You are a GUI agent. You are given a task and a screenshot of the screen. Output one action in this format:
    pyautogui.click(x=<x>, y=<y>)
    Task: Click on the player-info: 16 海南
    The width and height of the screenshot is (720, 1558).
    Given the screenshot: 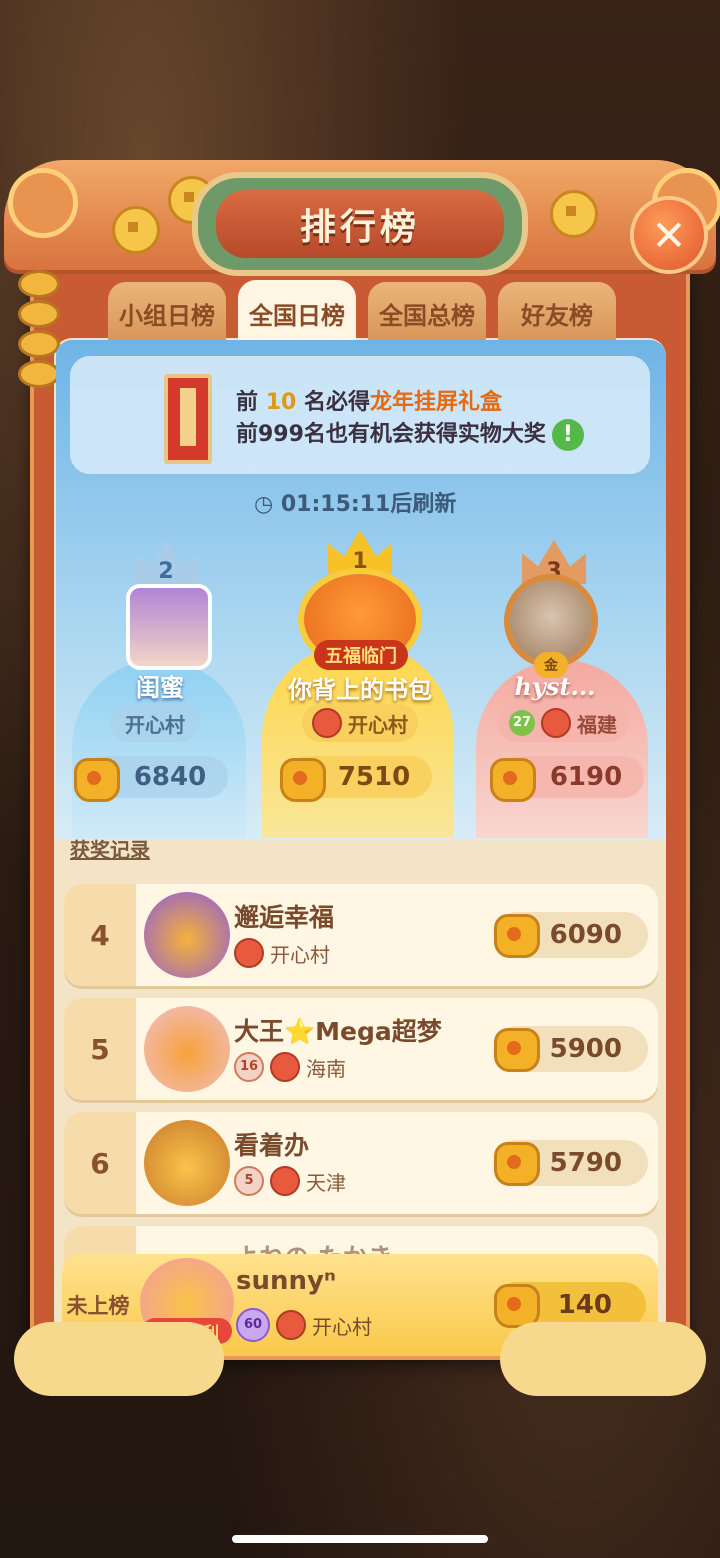 What is the action you would take?
    pyautogui.click(x=290, y=1067)
    